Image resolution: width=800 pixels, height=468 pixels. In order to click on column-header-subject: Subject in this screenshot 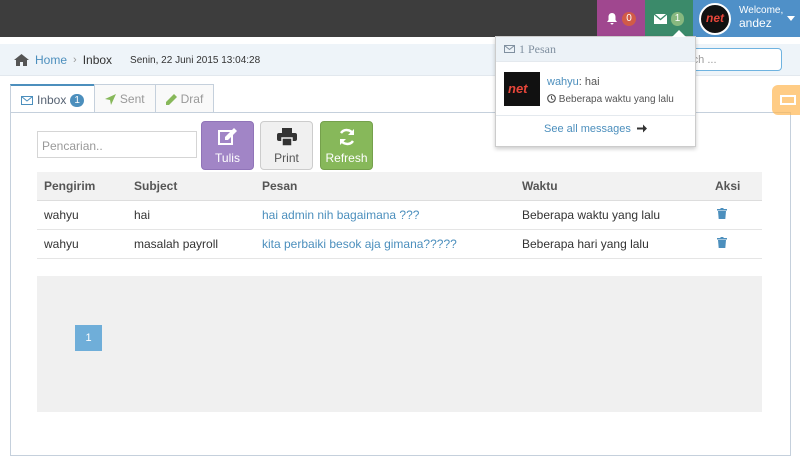, I will do `click(156, 186)`.